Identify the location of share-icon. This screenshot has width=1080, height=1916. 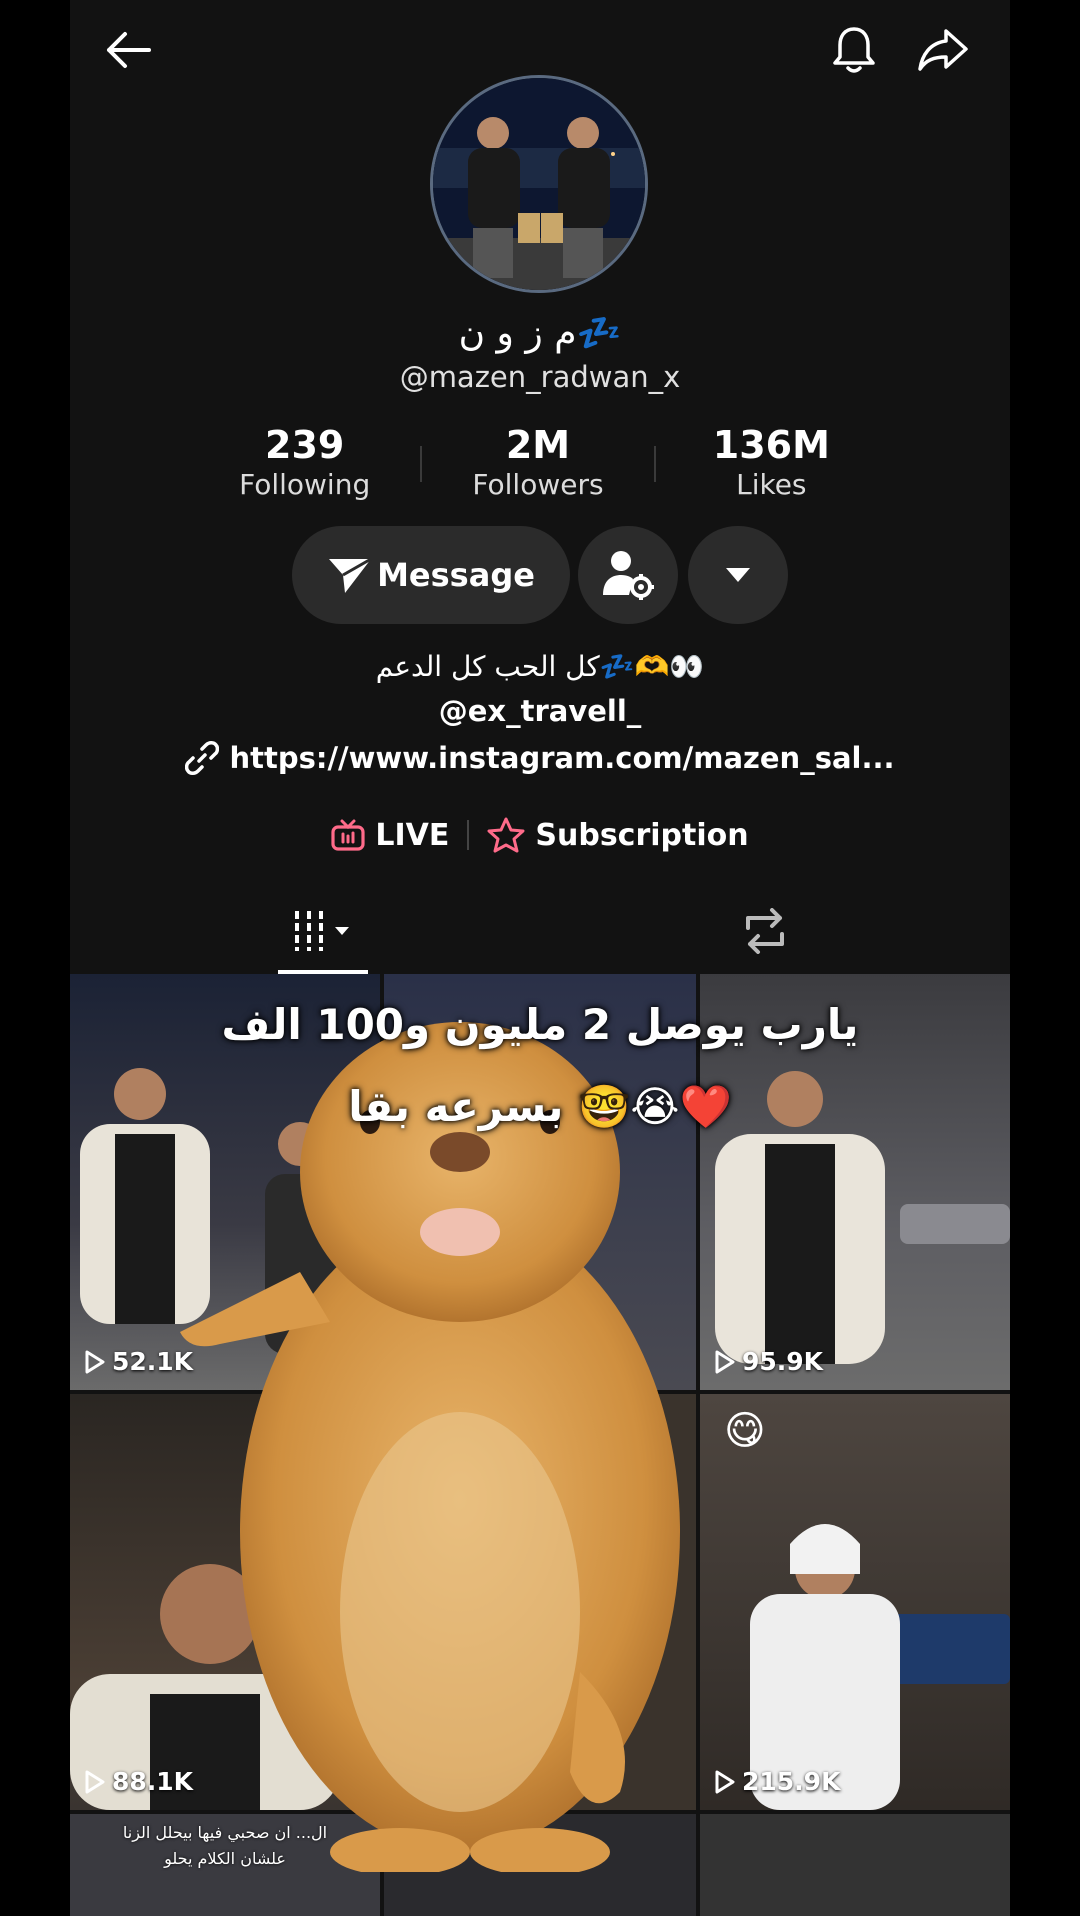
(943, 50).